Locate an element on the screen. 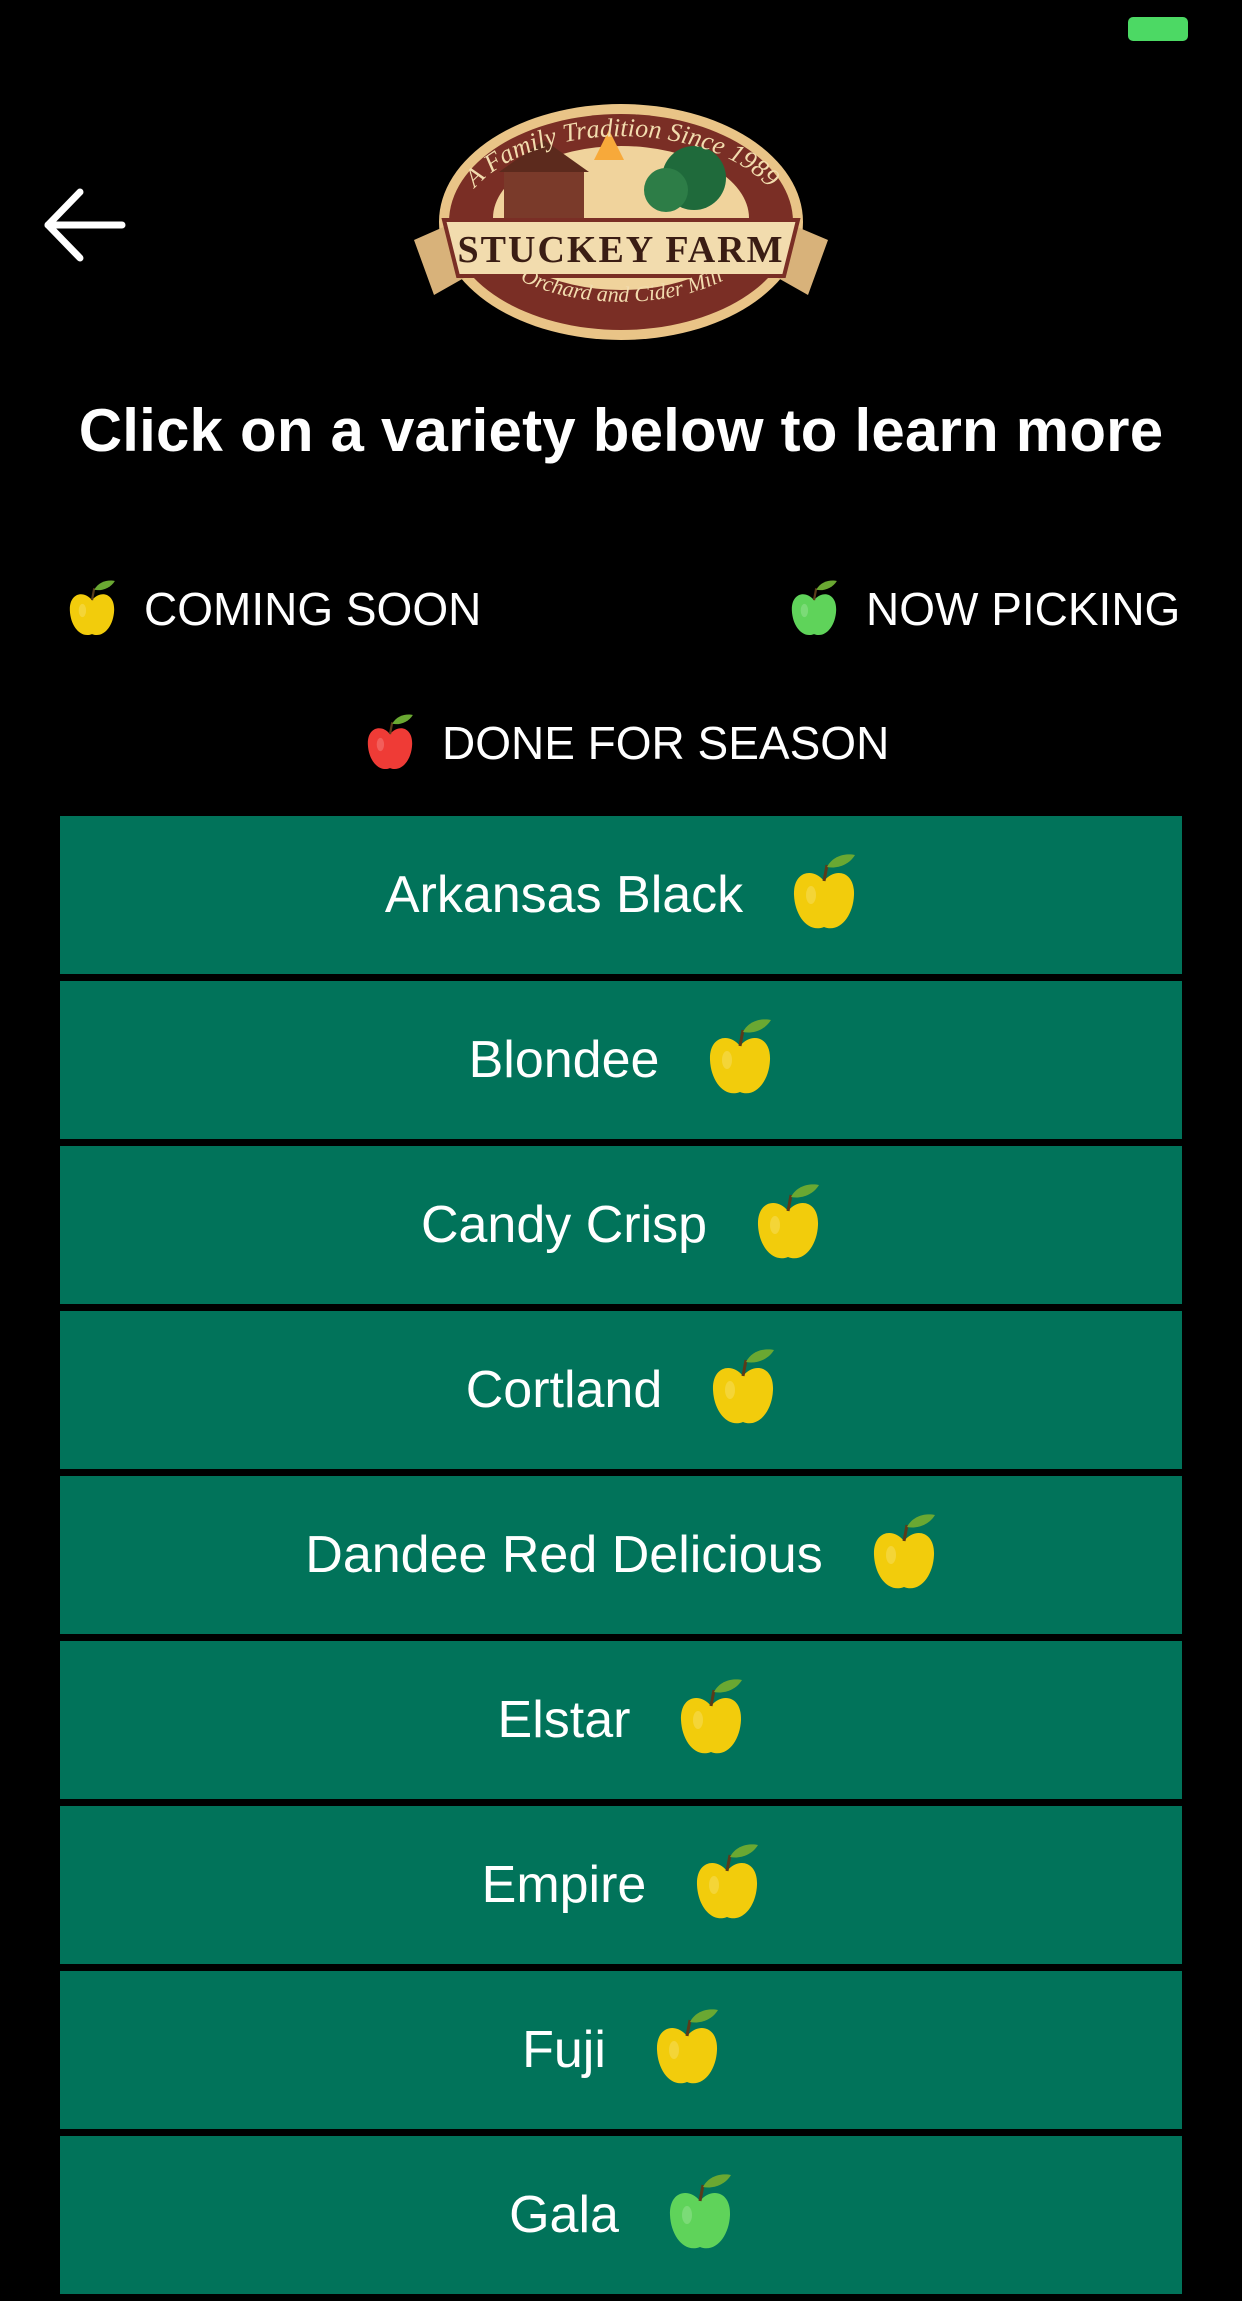 The image size is (1242, 2301). back-arrow-icon is located at coordinates (85, 225).